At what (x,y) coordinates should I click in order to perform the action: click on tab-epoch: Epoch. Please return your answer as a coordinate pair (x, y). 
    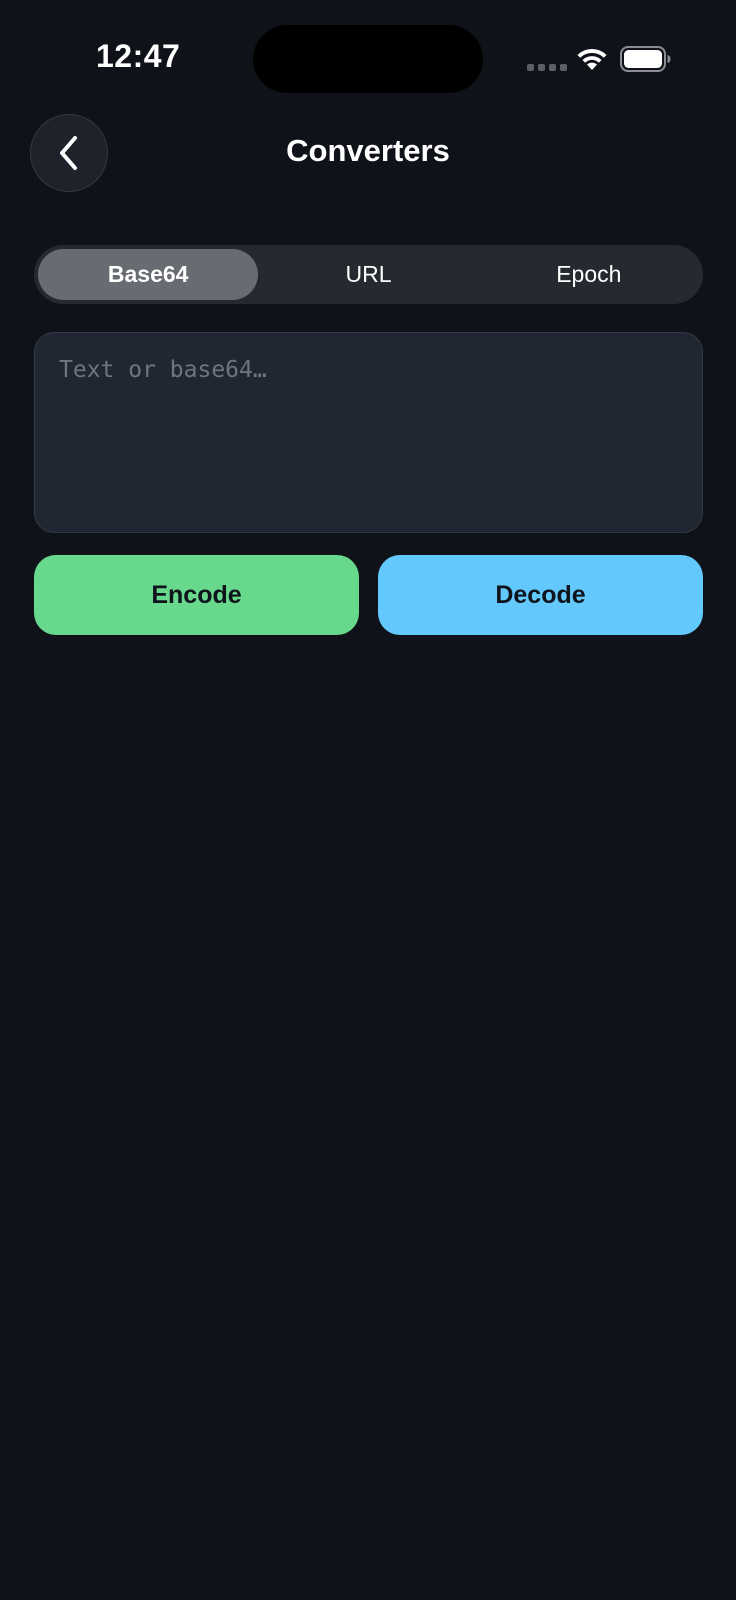
    Looking at the image, I should click on (589, 274).